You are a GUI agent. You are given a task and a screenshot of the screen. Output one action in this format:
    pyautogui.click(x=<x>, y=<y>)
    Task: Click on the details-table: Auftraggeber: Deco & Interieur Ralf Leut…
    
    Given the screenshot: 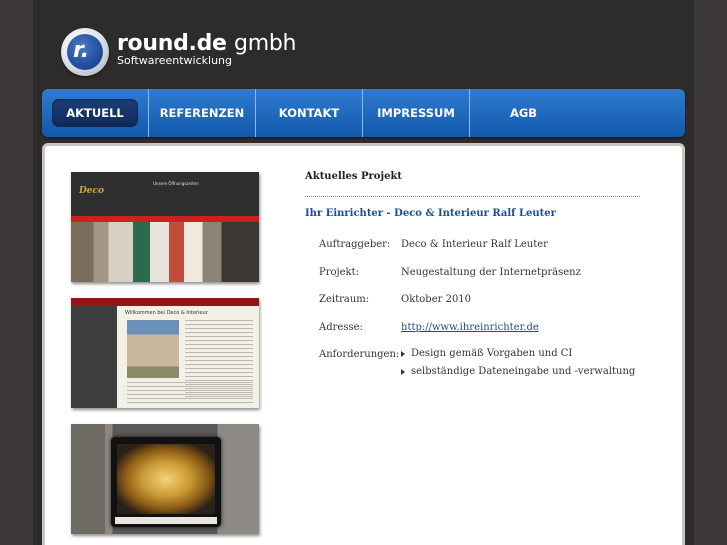 What is the action you would take?
    pyautogui.click(x=479, y=312)
    